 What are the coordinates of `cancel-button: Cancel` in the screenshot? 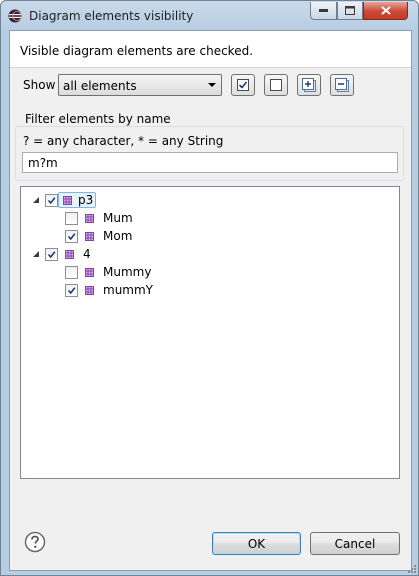 It's located at (355, 543).